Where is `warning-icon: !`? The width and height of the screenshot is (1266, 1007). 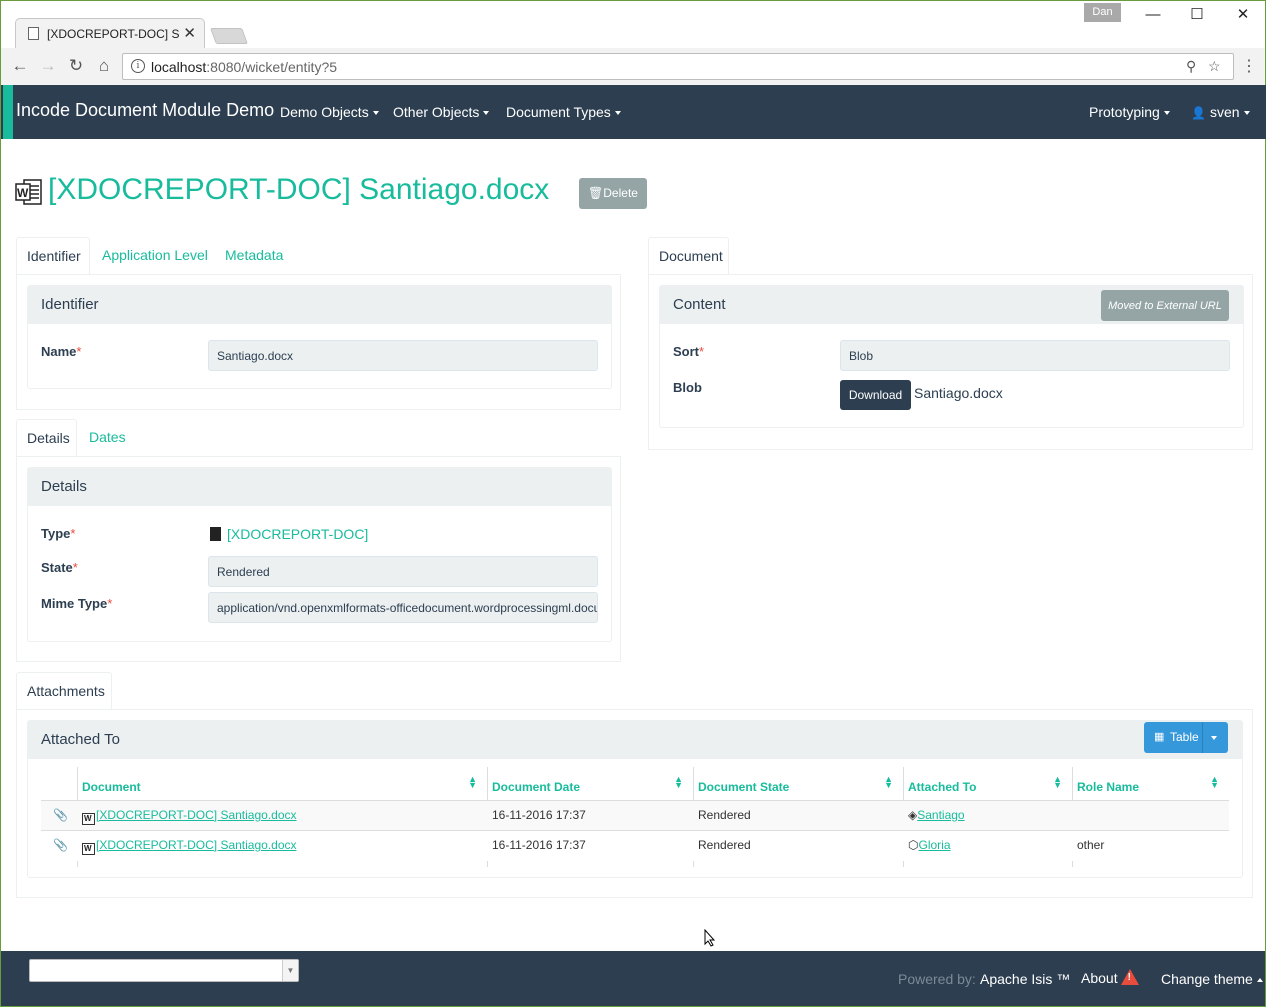
warning-icon: ! is located at coordinates (1129, 977).